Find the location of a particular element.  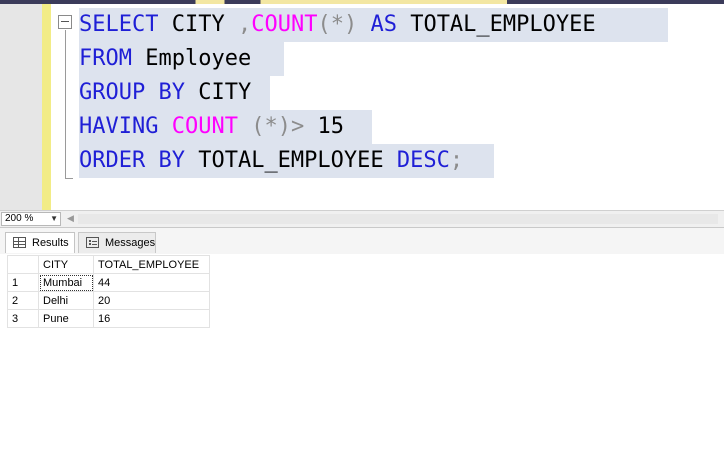

code-line: ORDER BY TOTAL_EMPLOYEE DESC; is located at coordinates (271, 161).